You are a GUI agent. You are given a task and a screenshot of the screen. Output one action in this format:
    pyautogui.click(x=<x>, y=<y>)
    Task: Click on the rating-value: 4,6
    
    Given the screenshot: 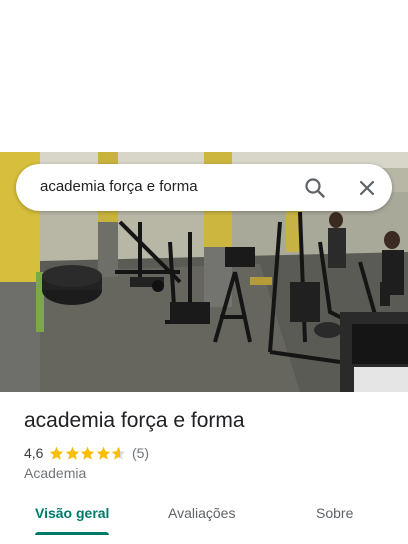 What is the action you would take?
    pyautogui.click(x=34, y=453)
    